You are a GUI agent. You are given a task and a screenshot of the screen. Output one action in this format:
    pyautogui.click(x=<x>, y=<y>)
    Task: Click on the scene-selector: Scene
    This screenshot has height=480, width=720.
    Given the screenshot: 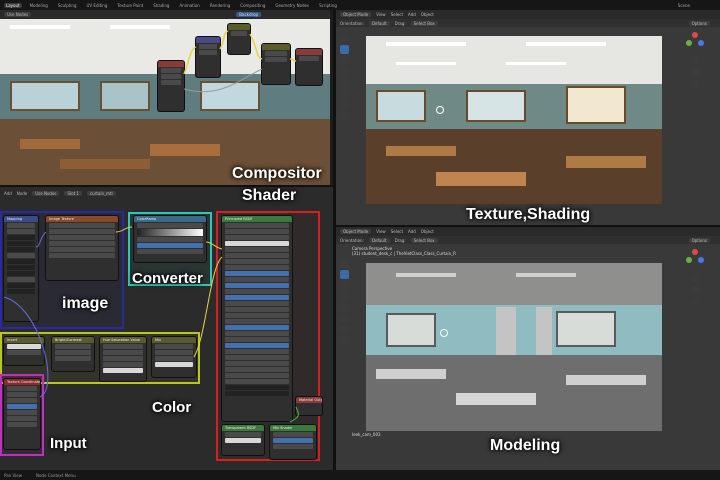 What is the action you would take?
    pyautogui.click(x=684, y=5)
    